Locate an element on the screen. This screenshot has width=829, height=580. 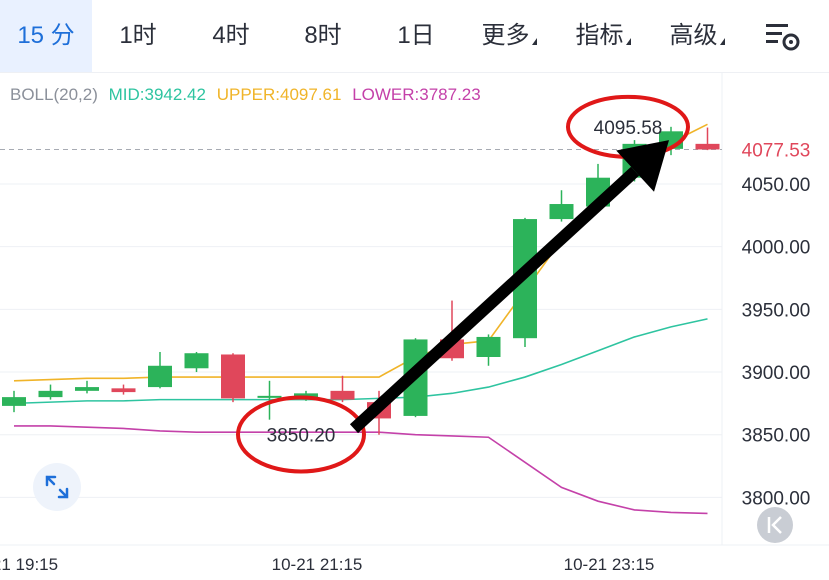
y-tick-label: 3950.00 is located at coordinates (776, 310).